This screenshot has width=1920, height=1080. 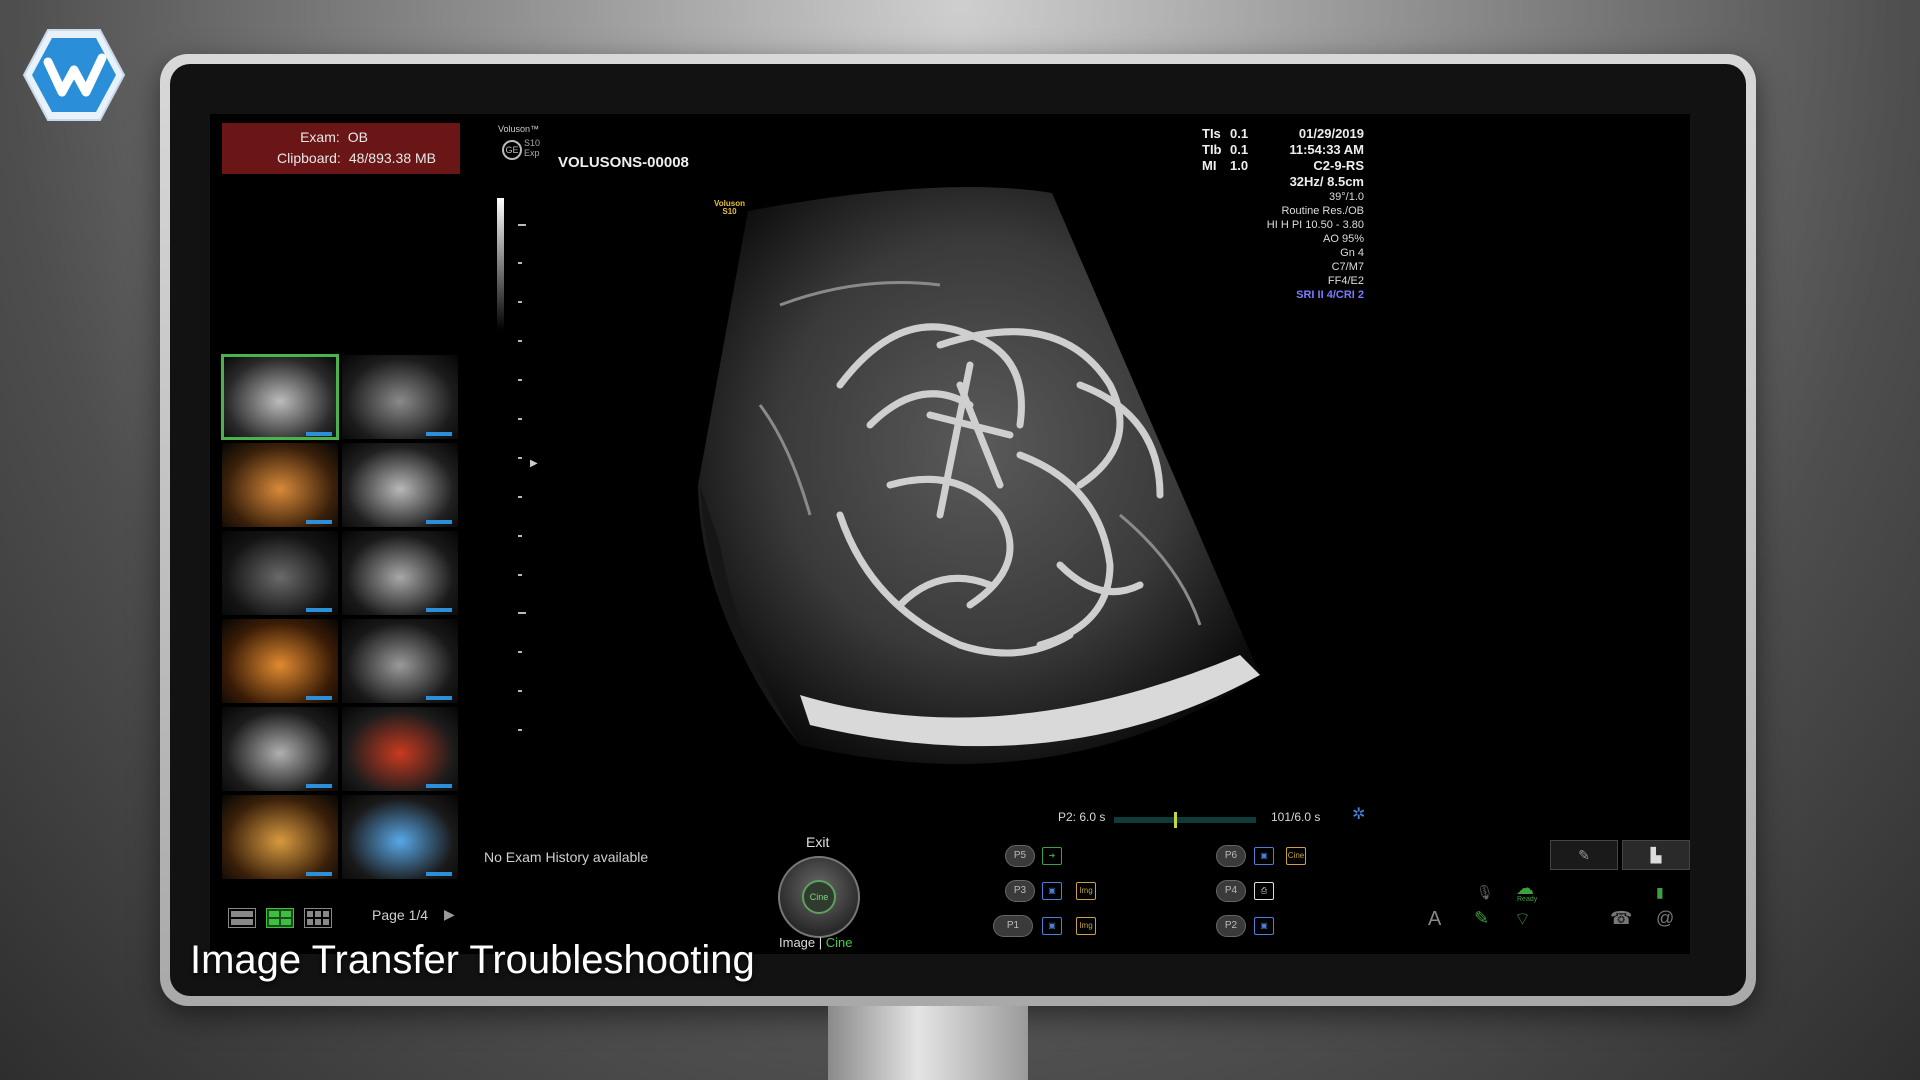 What do you see at coordinates (1231, 856) in the screenshot?
I see `p6-button: P6` at bounding box center [1231, 856].